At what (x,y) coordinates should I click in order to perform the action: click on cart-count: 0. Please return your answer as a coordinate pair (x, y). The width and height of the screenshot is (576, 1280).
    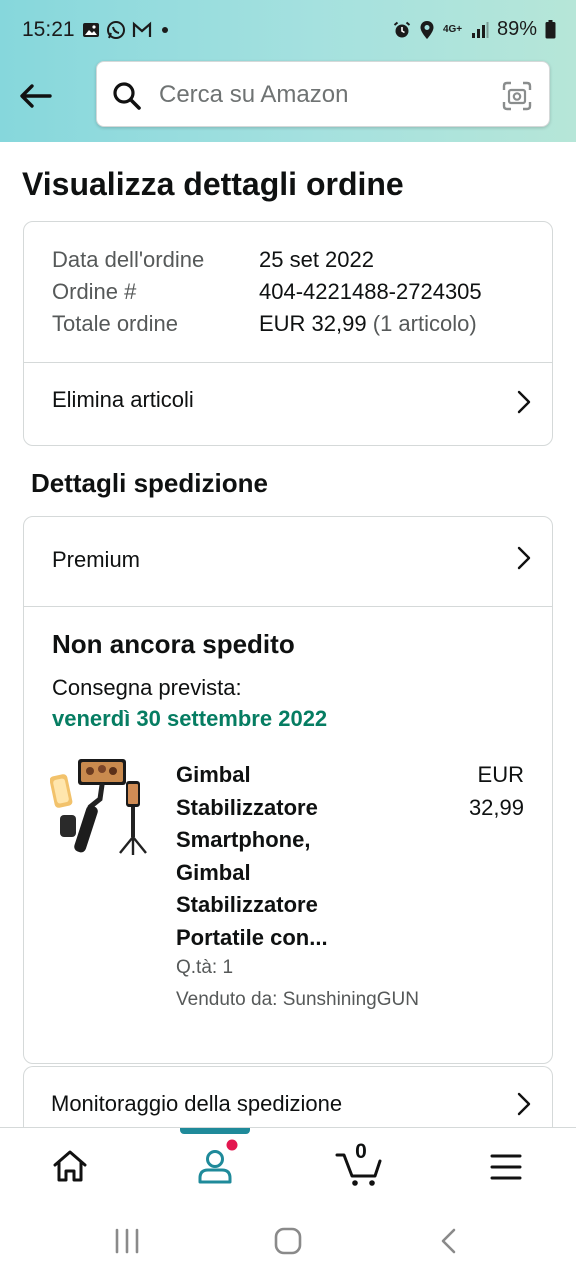
    Looking at the image, I should click on (361, 1151).